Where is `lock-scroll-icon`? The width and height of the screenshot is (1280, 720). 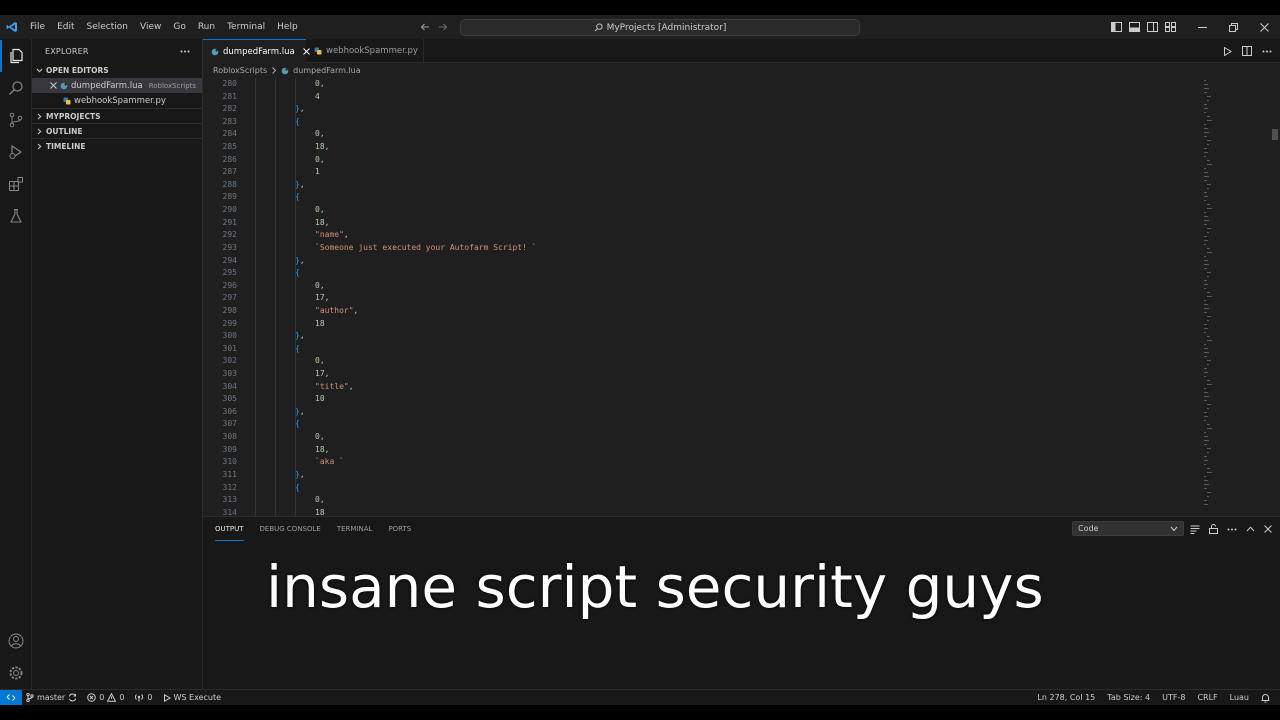 lock-scroll-icon is located at coordinates (1213, 529).